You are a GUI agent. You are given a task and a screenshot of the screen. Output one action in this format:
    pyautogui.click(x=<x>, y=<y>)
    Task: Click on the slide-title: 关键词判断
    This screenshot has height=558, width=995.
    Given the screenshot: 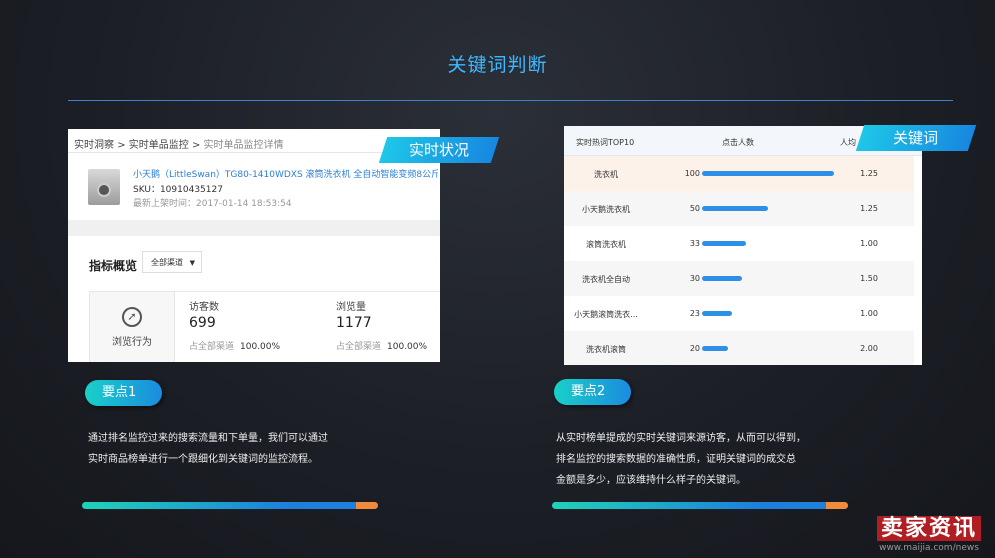 What is the action you would take?
    pyautogui.click(x=497, y=65)
    